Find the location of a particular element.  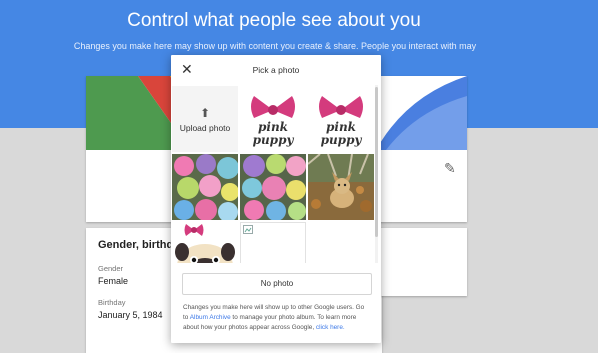

birthday-label: Birthday is located at coordinates (112, 302).